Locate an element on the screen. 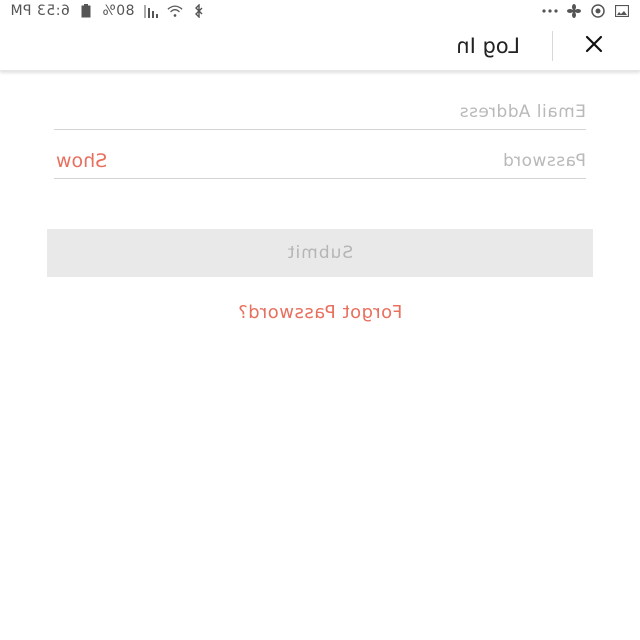  app-header: Log In is located at coordinates (320, 46).